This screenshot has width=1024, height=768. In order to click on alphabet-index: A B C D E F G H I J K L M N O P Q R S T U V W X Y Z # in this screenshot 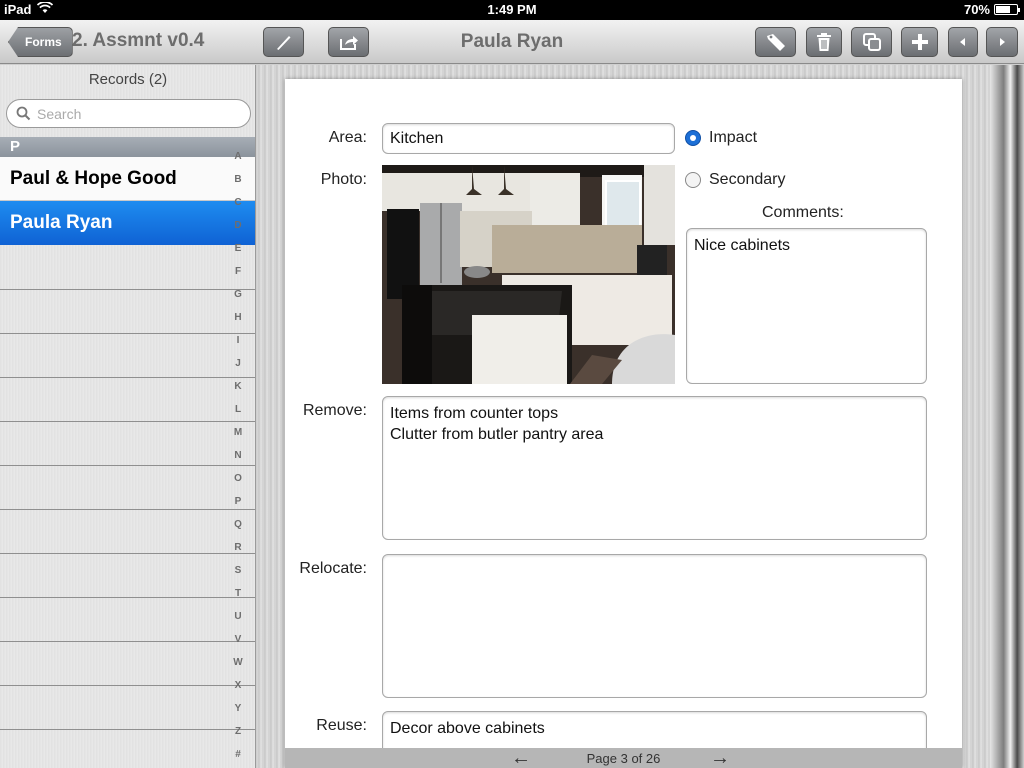, I will do `click(238, 455)`.